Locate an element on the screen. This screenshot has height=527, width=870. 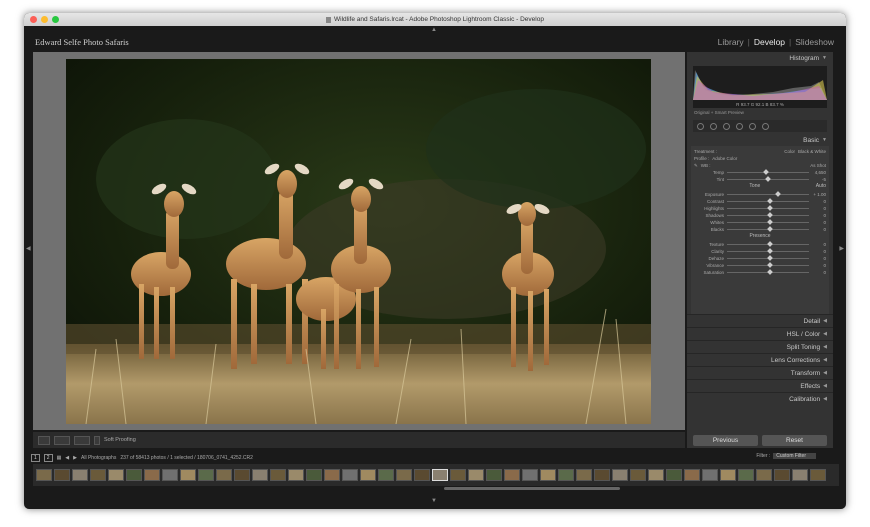
minimize-window-button is located at coordinates (44, 19).